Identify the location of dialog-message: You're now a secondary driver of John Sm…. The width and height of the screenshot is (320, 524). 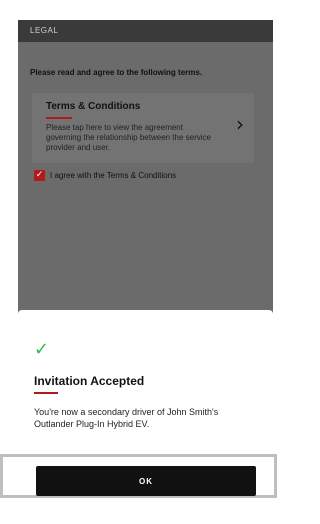
(126, 418).